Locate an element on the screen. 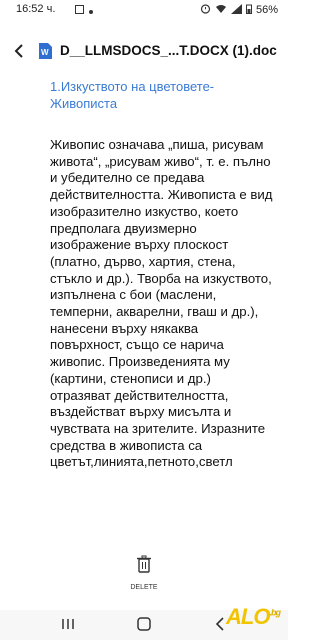 Image resolution: width=320 pixels, height=640 pixels. signal-icon is located at coordinates (236, 10).